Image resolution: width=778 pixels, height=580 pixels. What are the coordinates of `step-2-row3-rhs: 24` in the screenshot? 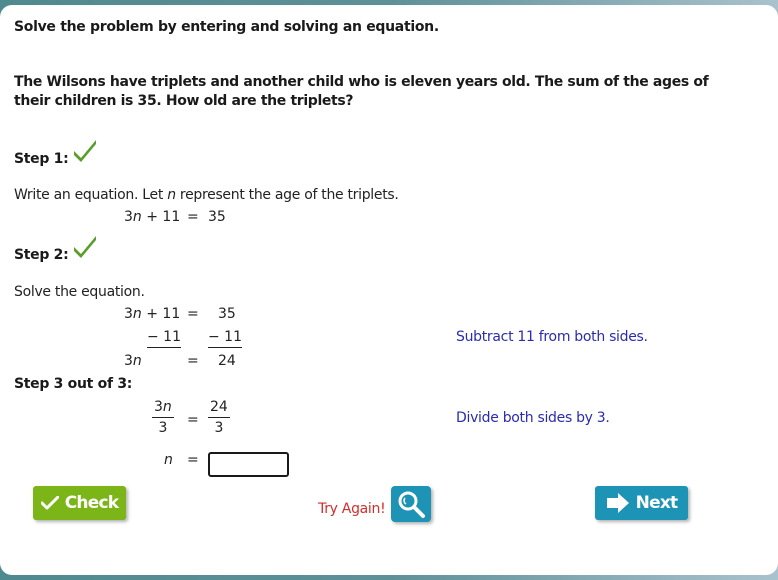 It's located at (227, 361).